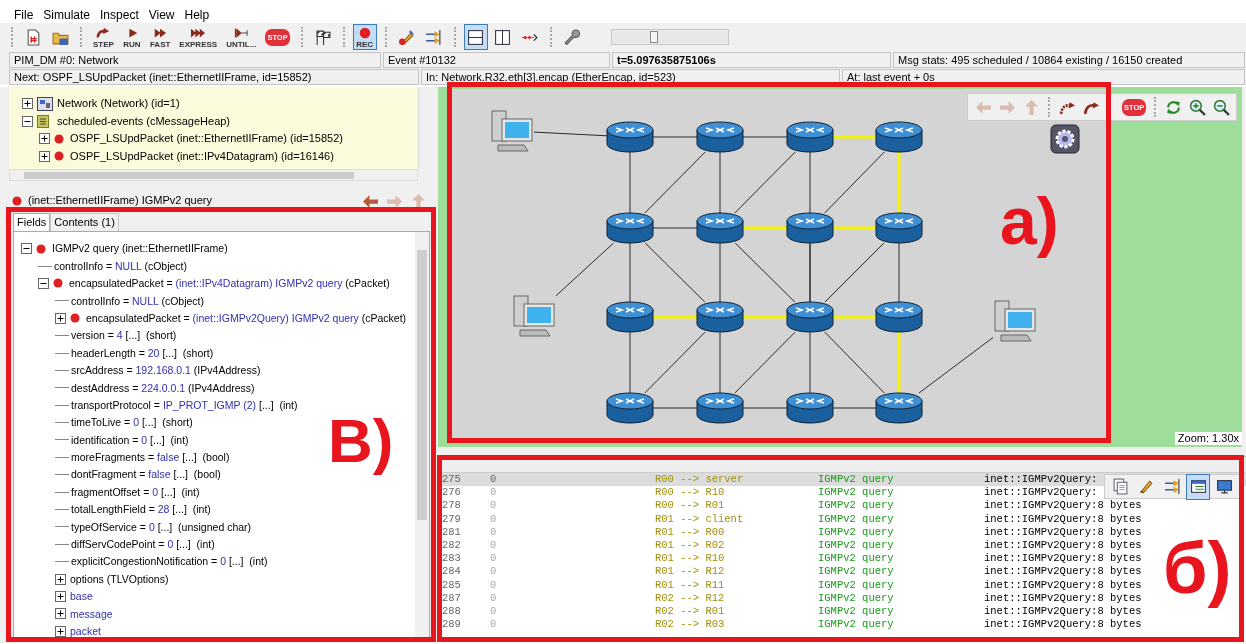 Image resolution: width=1246 pixels, height=644 pixels. I want to click on copy-icon, so click(1120, 486).